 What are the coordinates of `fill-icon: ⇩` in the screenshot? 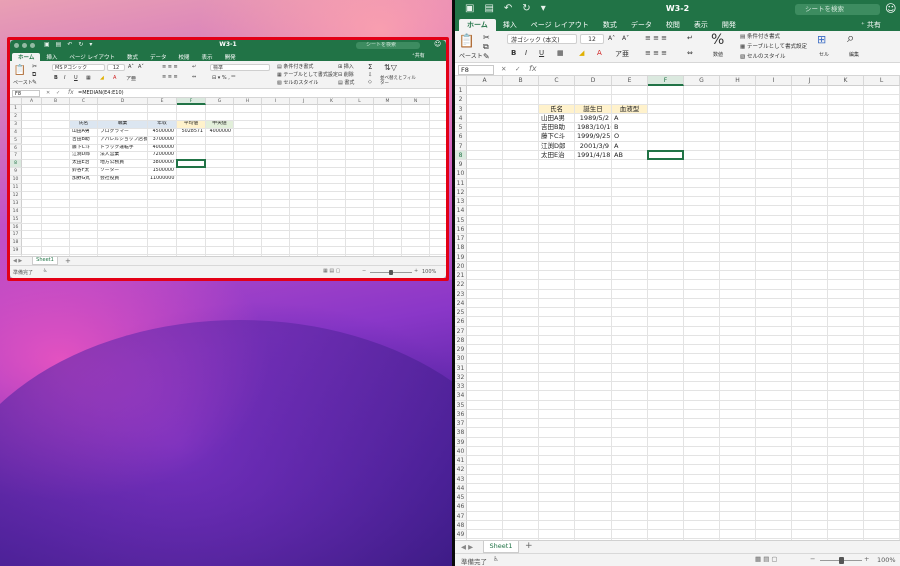 It's located at (370, 75).